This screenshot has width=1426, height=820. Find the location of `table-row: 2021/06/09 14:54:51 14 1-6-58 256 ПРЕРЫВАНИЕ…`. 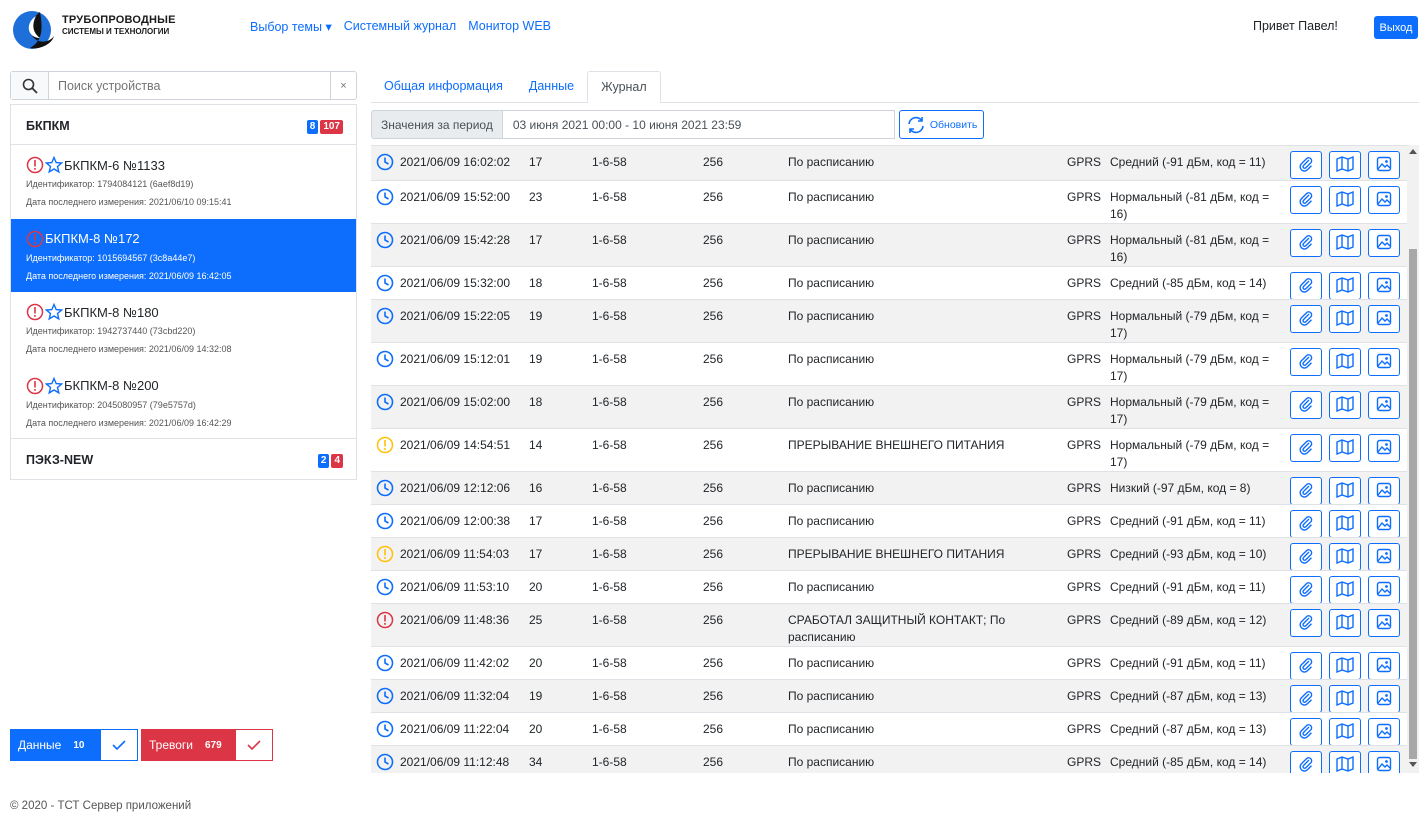

table-row: 2021/06/09 14:54:51 14 1-6-58 256 ПРЕРЫВАНИЕ… is located at coordinates (889, 449).